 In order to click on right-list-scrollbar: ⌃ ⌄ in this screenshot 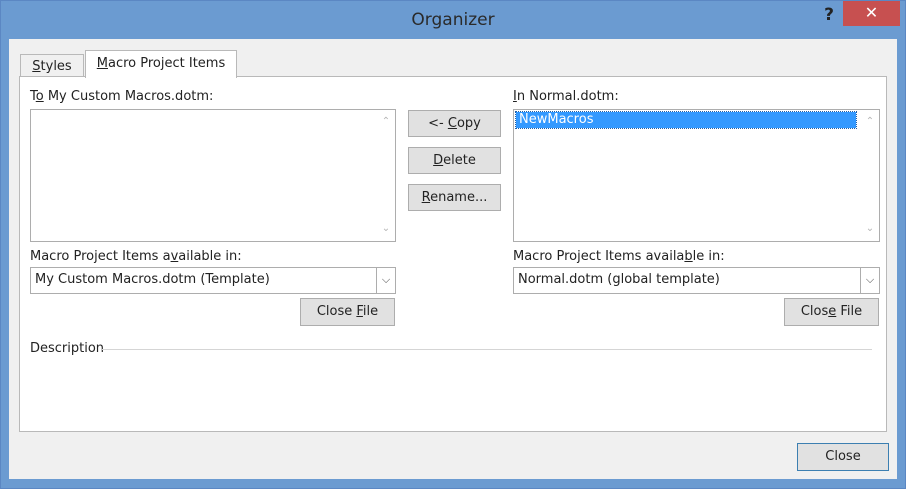, I will do `click(870, 175)`.